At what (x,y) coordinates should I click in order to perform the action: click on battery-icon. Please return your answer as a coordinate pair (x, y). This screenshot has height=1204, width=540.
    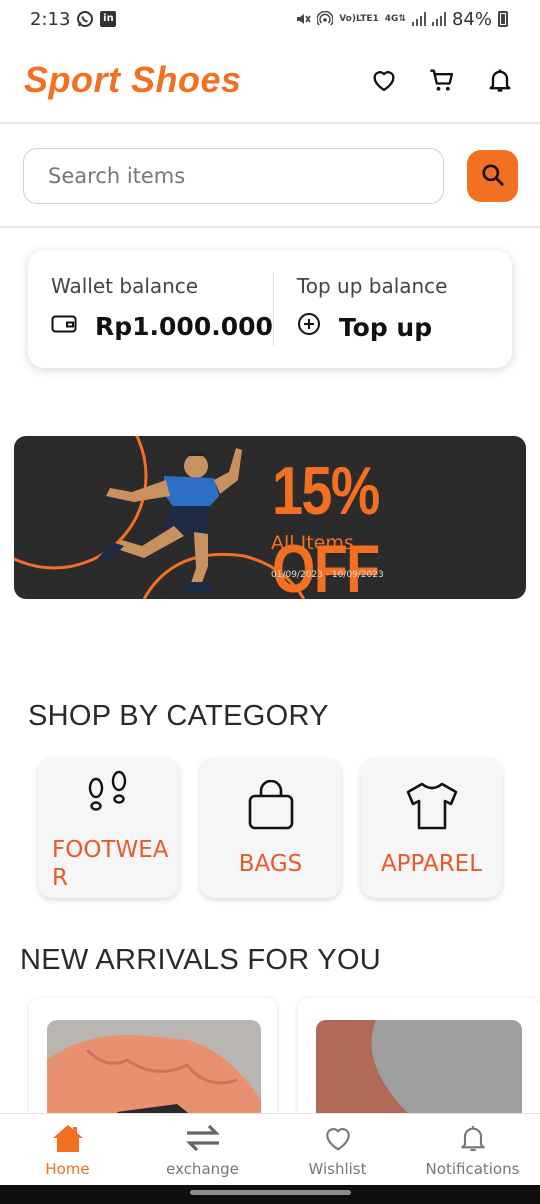
    Looking at the image, I should click on (503, 19).